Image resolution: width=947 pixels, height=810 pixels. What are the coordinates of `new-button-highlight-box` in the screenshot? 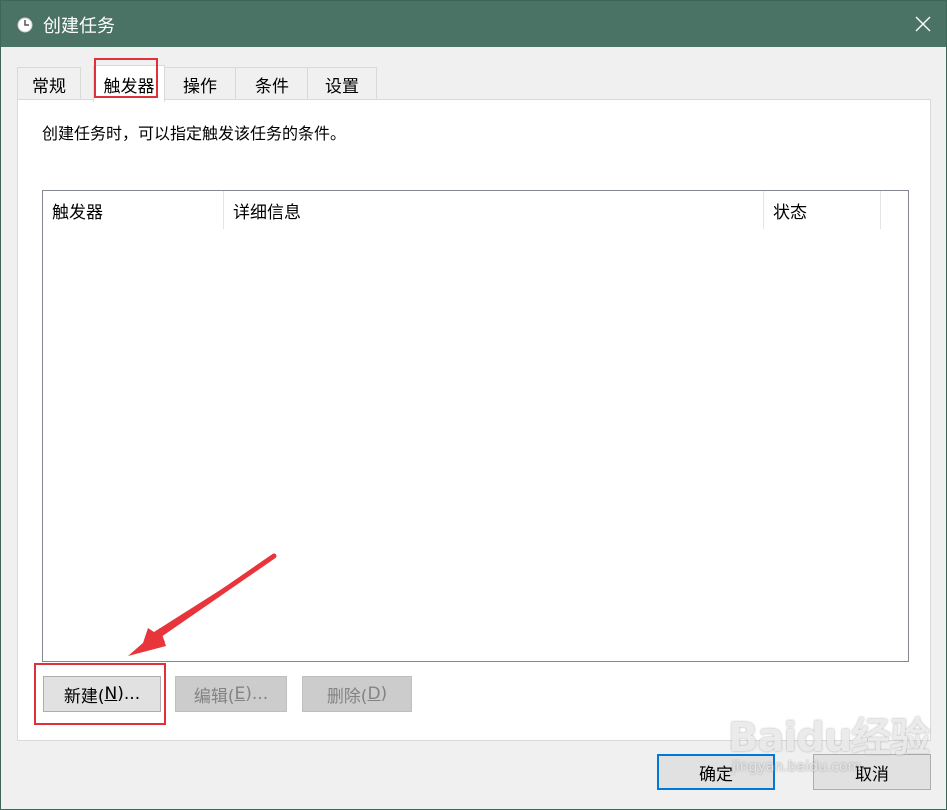 It's located at (100, 694).